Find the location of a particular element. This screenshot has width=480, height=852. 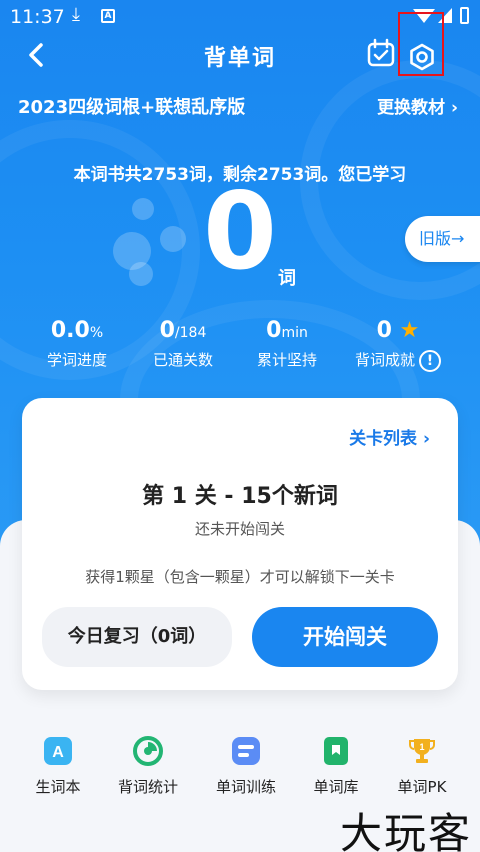

stat-levels: 0/184 已通关数 is located at coordinates (183, 344).